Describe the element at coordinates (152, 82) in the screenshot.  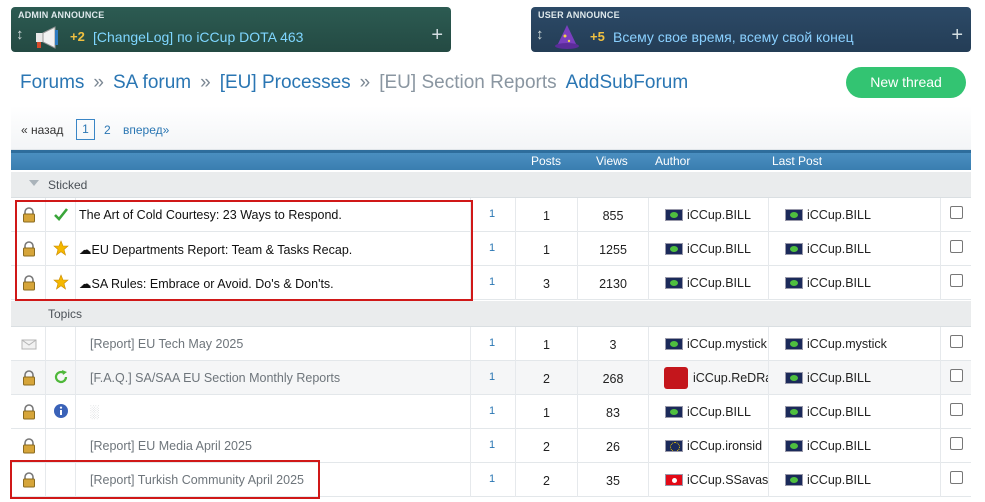
I see `breadcrumb-sa-forum: SA forum` at that location.